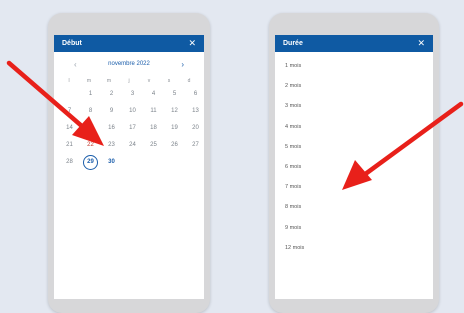 The width and height of the screenshot is (464, 313). Describe the element at coordinates (403, 145) in the screenshot. I see `arrow-right` at that location.